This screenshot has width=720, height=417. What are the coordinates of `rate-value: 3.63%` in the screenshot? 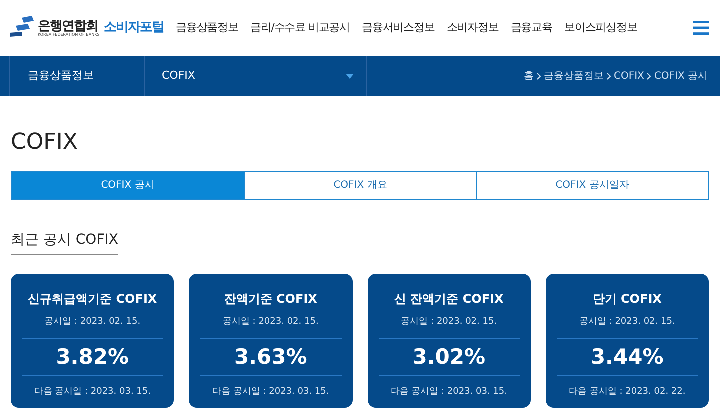 It's located at (271, 357).